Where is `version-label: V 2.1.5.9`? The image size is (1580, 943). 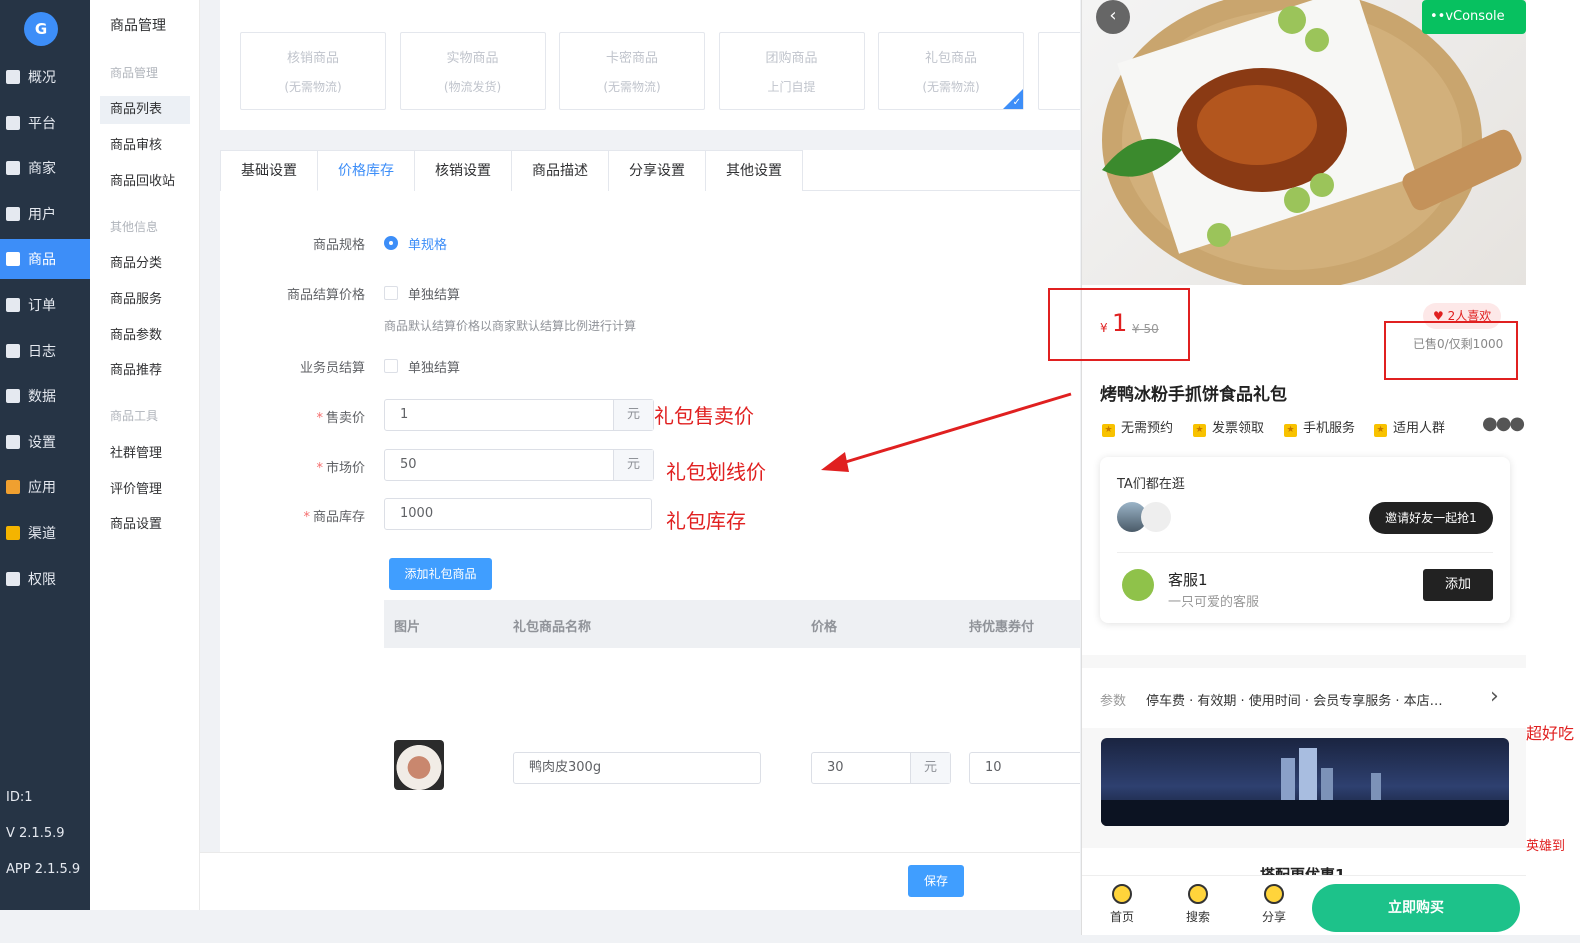 version-label: V 2.1.5.9 is located at coordinates (35, 833).